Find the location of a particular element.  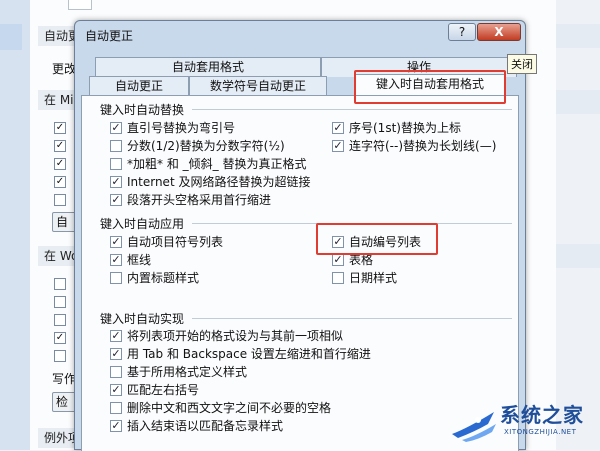

group-apply-label: 键入时自动应用 is located at coordinates (142, 224).